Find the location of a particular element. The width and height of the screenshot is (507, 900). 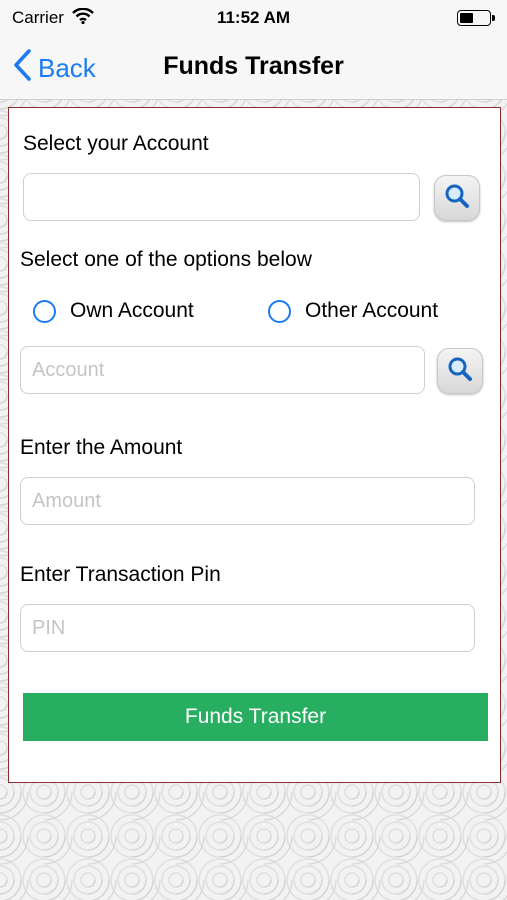

options-label: Select one of the options below is located at coordinates (166, 259).